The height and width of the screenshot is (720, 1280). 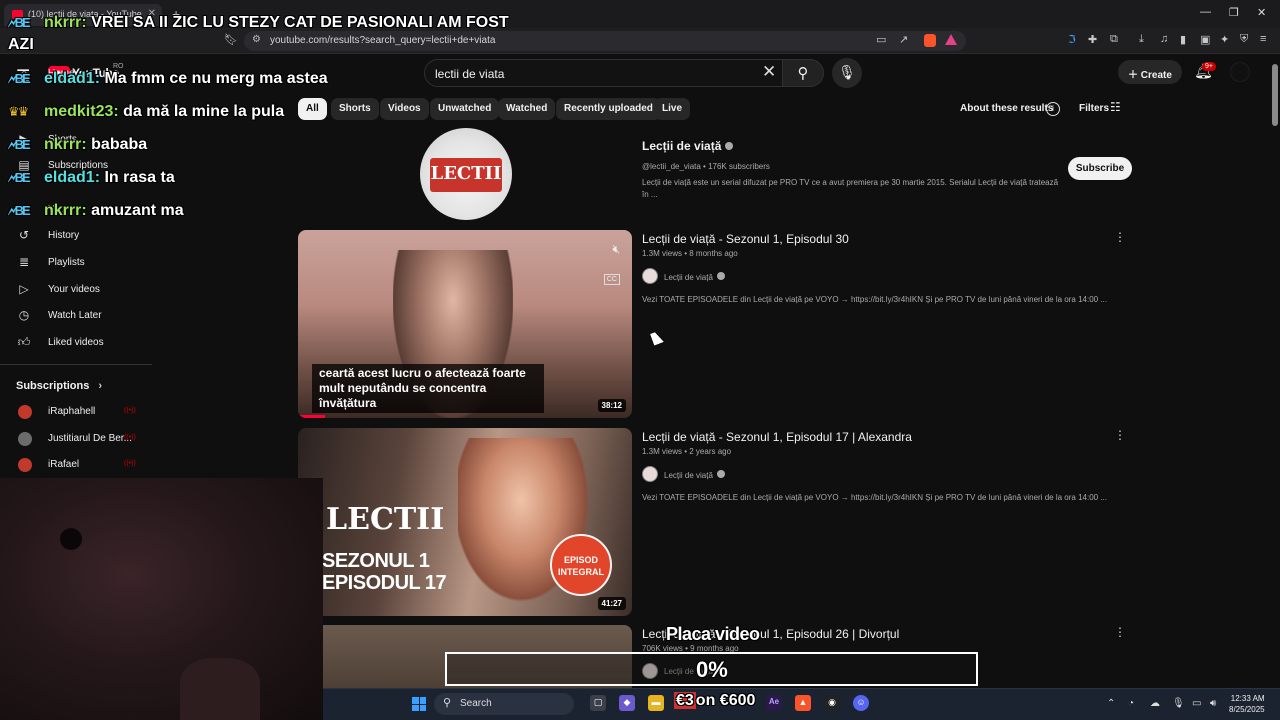 I want to click on video-meta: 1.3M views • 2 years ago, so click(x=687, y=451).